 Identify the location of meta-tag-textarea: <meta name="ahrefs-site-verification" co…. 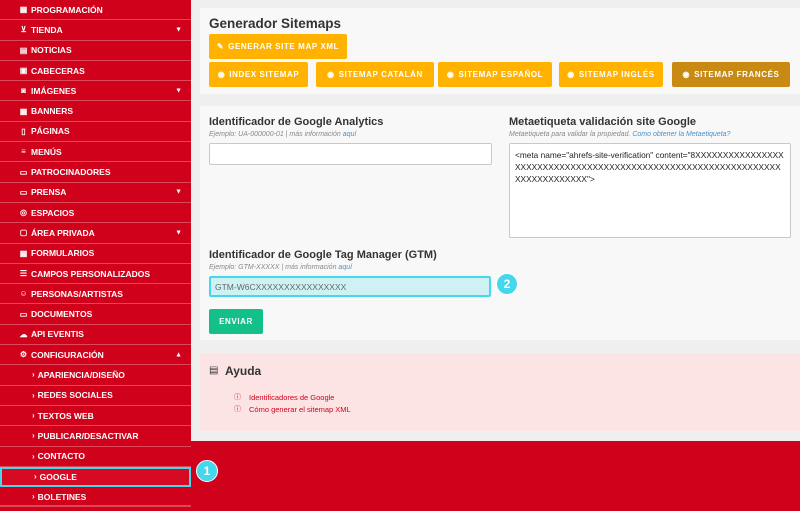
(650, 190).